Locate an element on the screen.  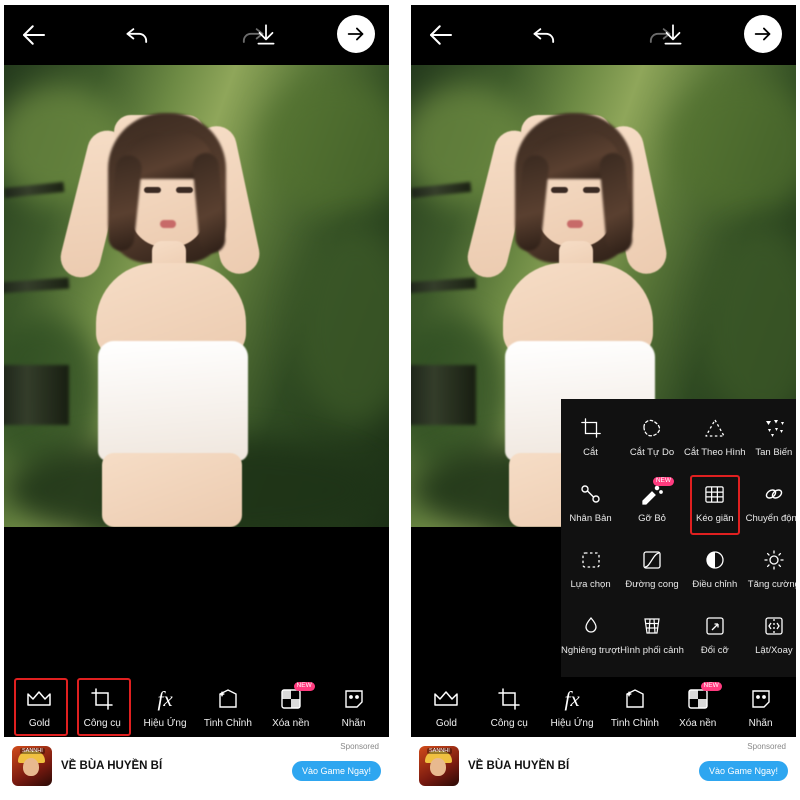
tool-label: Gỡ Bỏ is located at coordinates (652, 518).